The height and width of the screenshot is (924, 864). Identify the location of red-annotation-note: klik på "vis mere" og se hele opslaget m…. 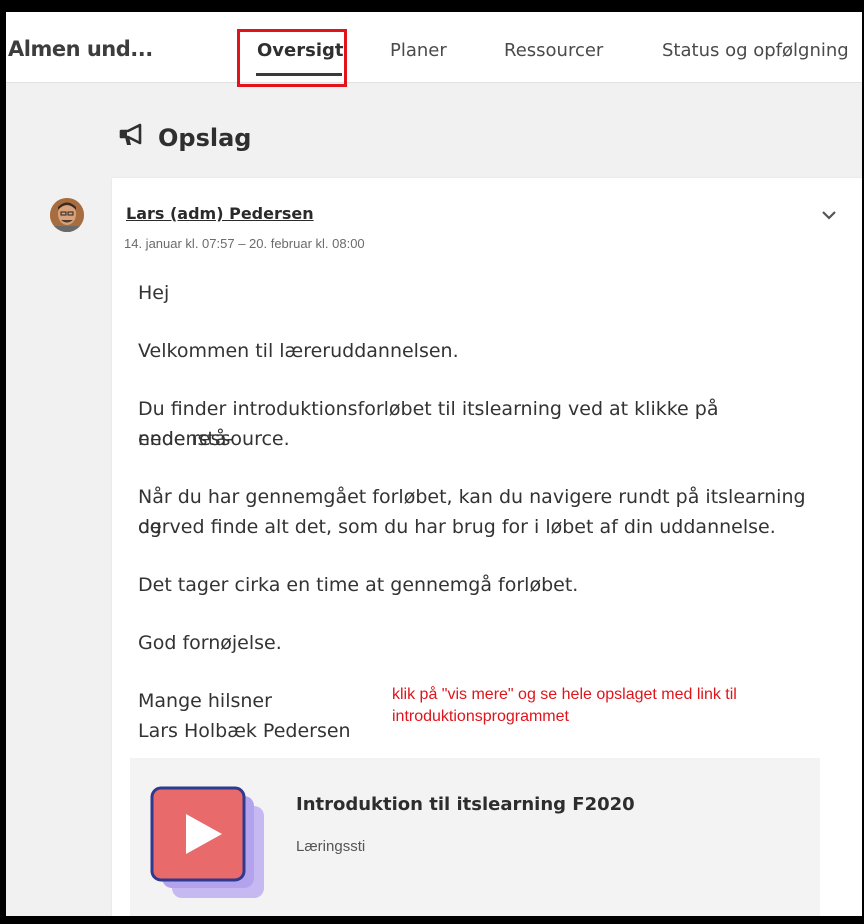
(564, 705).